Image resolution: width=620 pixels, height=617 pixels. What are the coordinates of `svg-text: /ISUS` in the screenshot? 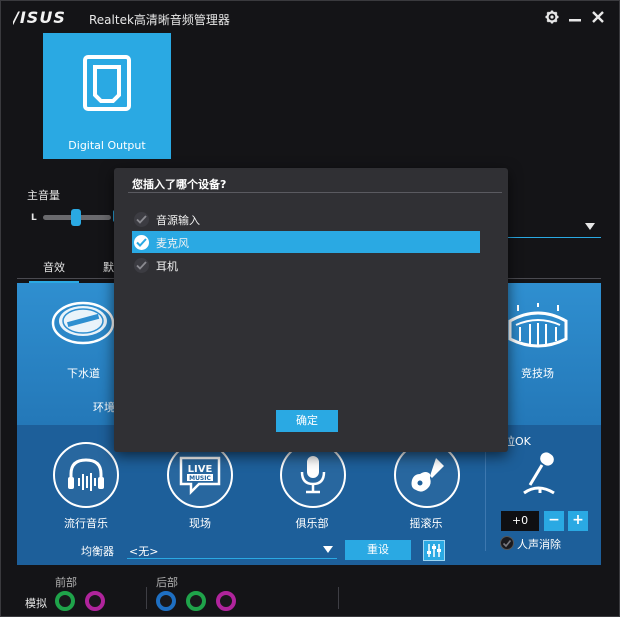 It's located at (39, 17).